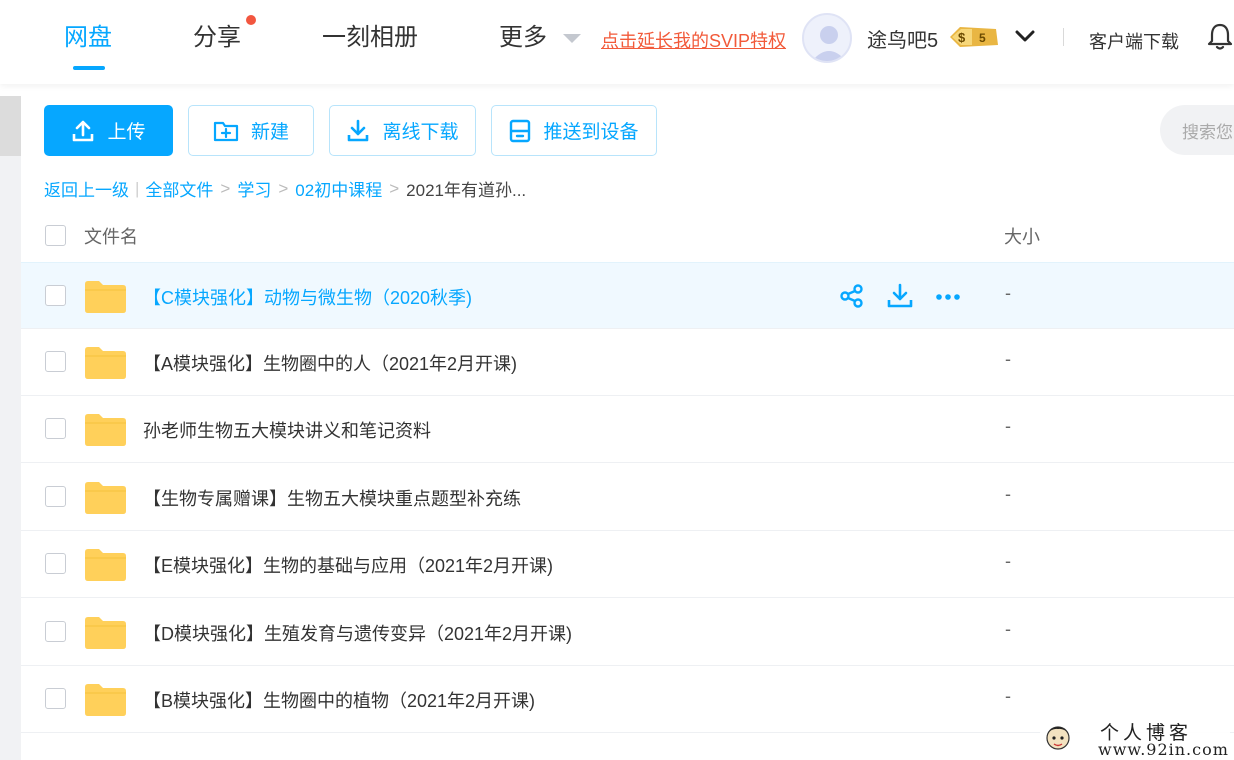  Describe the element at coordinates (627, 632) in the screenshot. I see `table-row: 【D模块强化】生殖发育与遗传变异（2021年2月开课) -` at that location.